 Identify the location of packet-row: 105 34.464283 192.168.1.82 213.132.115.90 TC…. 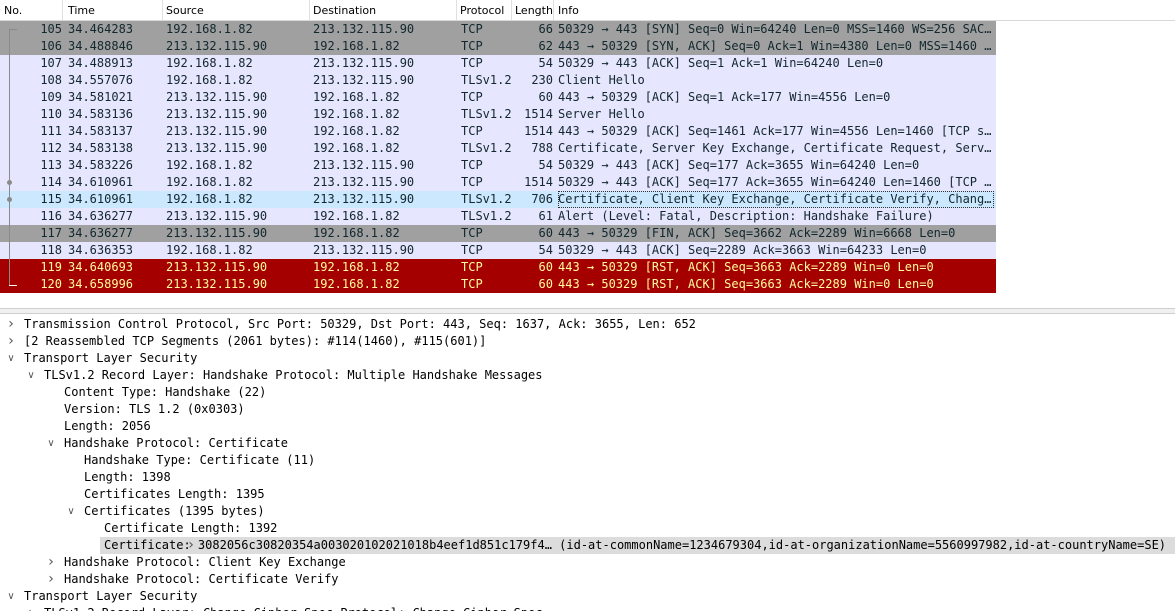
(498, 29).